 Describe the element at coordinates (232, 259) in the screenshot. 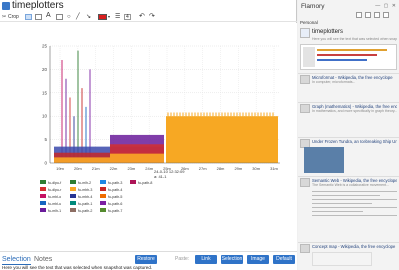

I see `selection-button: Selection` at that location.